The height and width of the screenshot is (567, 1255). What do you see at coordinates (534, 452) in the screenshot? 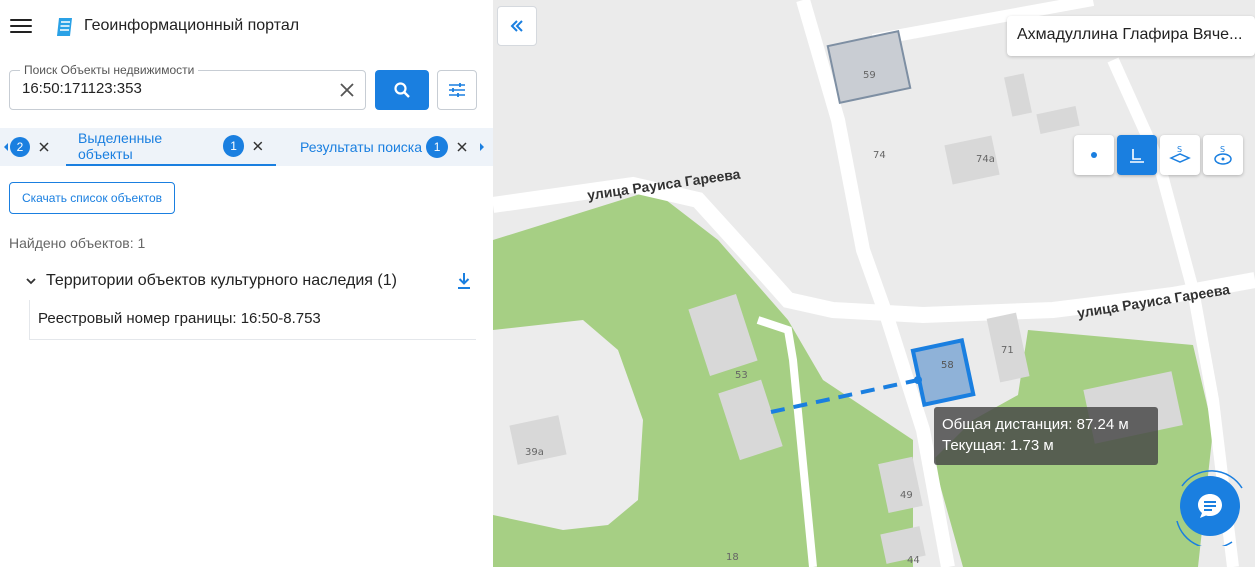
I see `house-number: 39а` at bounding box center [534, 452].